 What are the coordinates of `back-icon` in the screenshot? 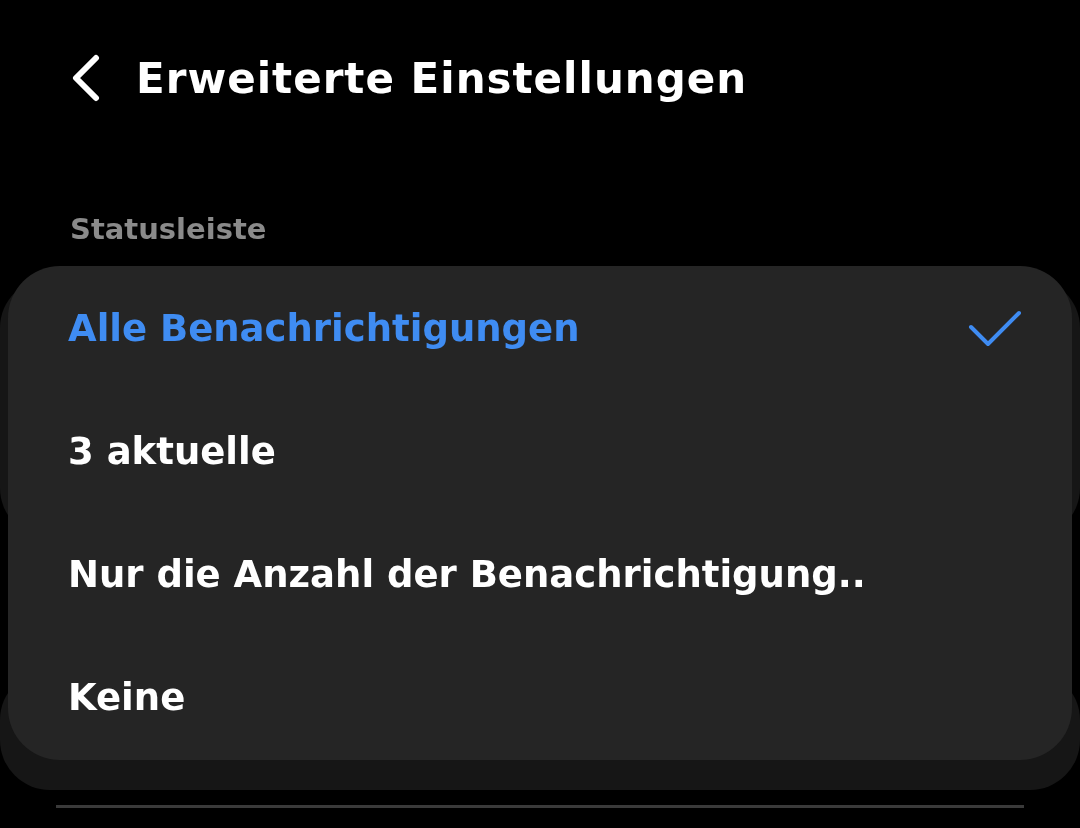 It's located at (86, 78).